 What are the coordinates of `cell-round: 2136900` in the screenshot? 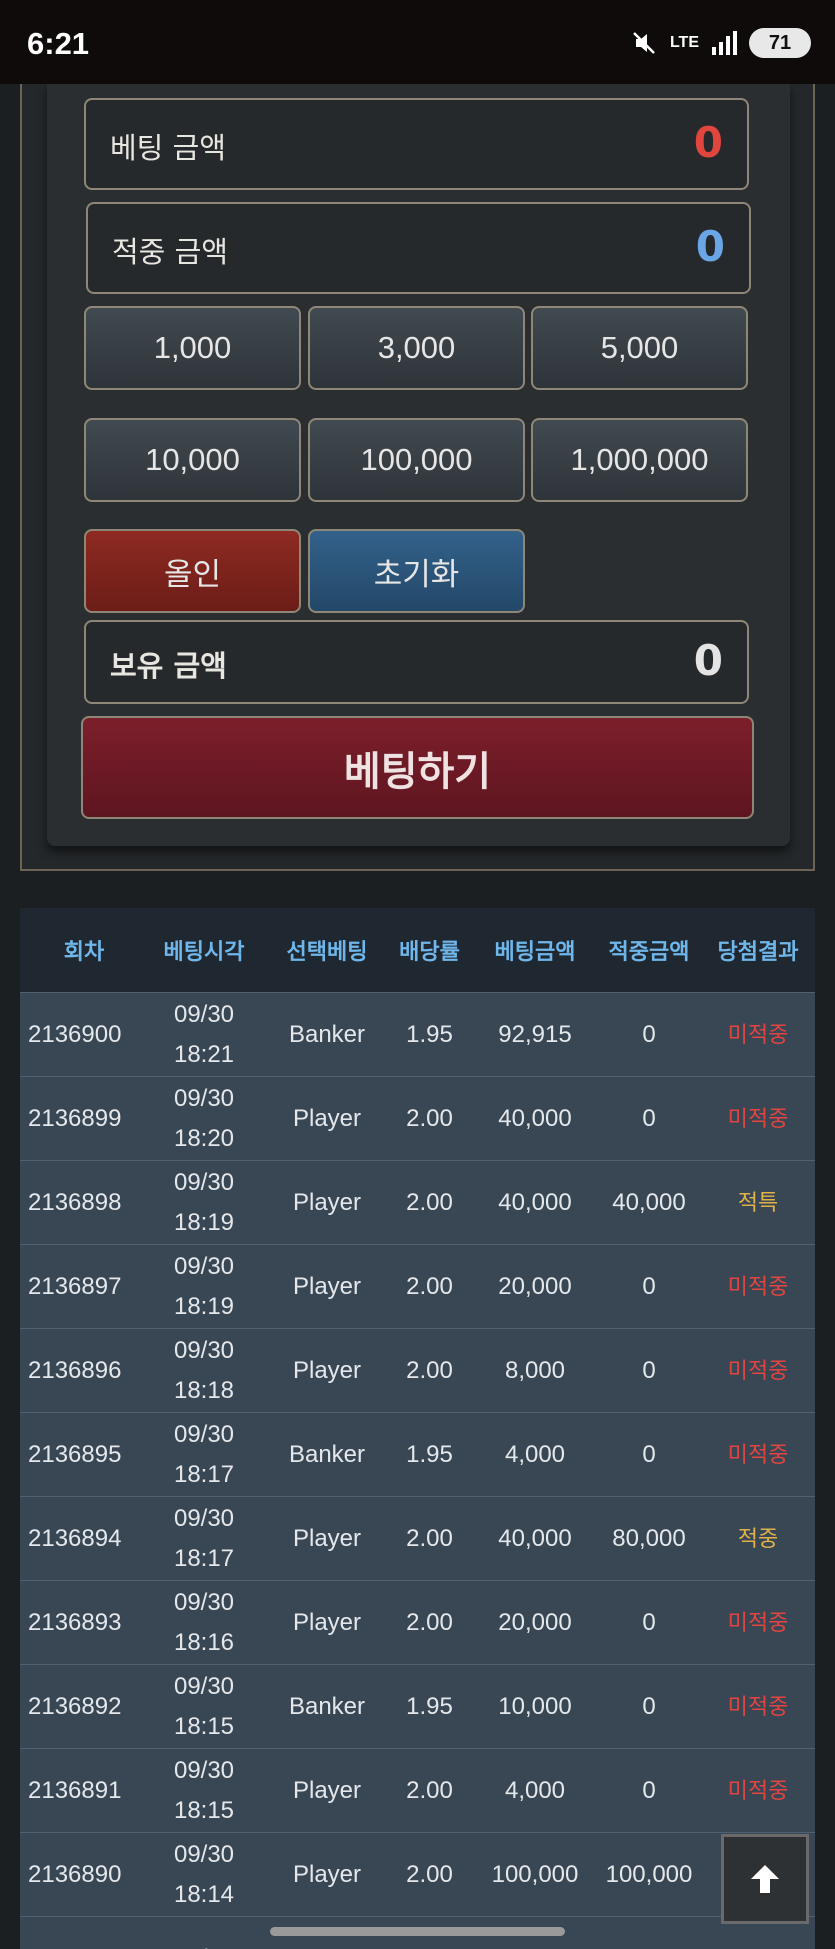 It's located at (75, 1034).